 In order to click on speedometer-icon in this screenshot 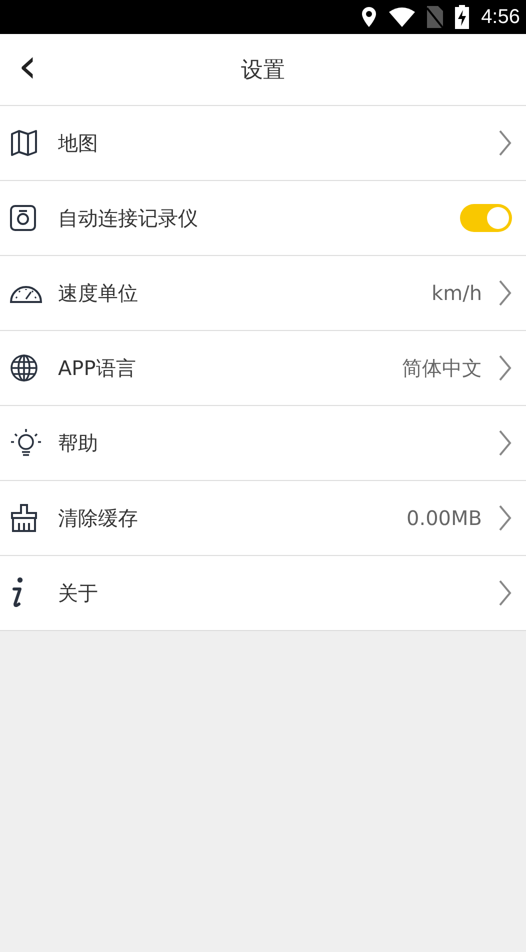, I will do `click(26, 293)`.